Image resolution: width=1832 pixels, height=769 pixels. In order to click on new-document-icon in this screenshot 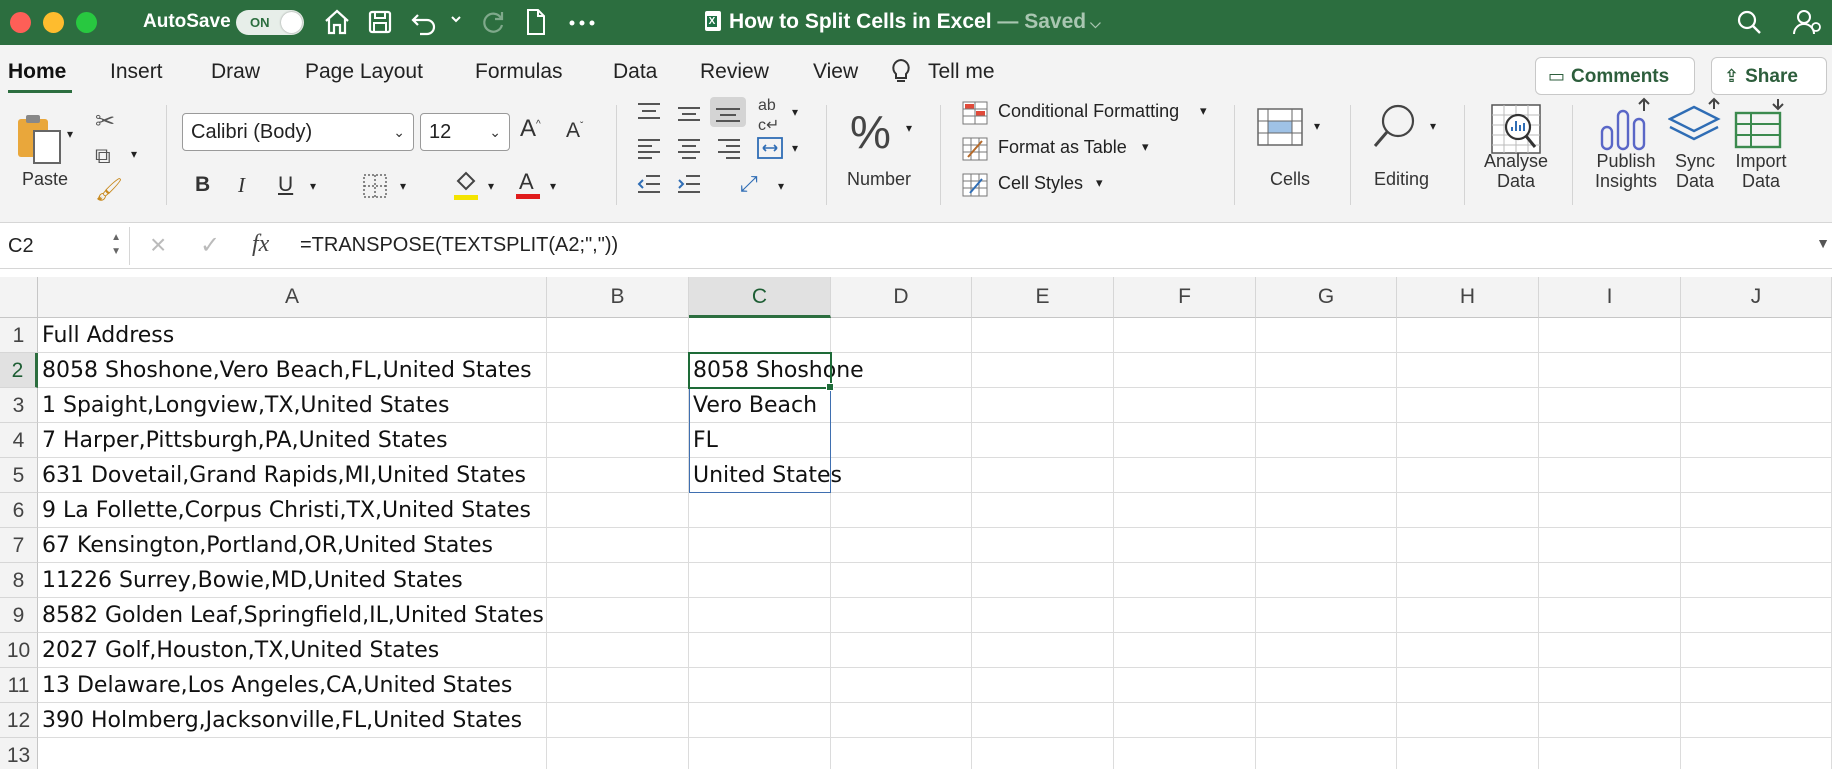, I will do `click(536, 22)`.